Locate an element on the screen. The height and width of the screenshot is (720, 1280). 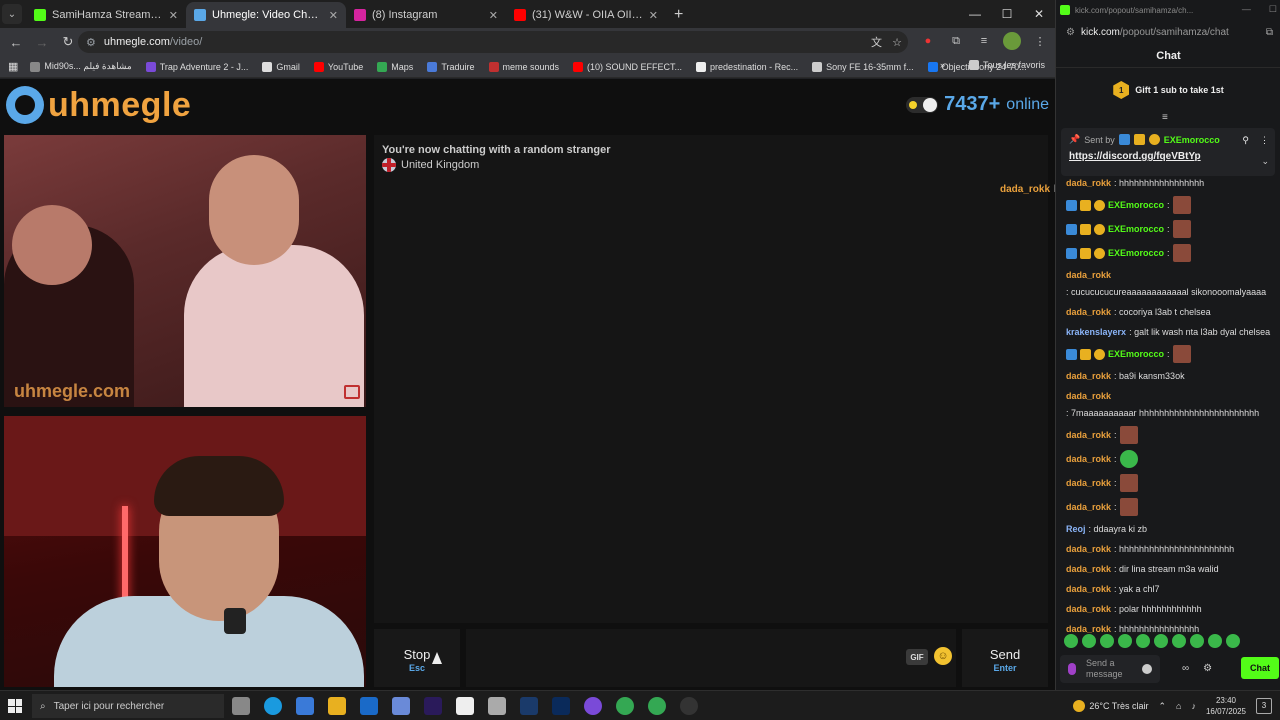
outlook-icon is located at coordinates (369, 706).